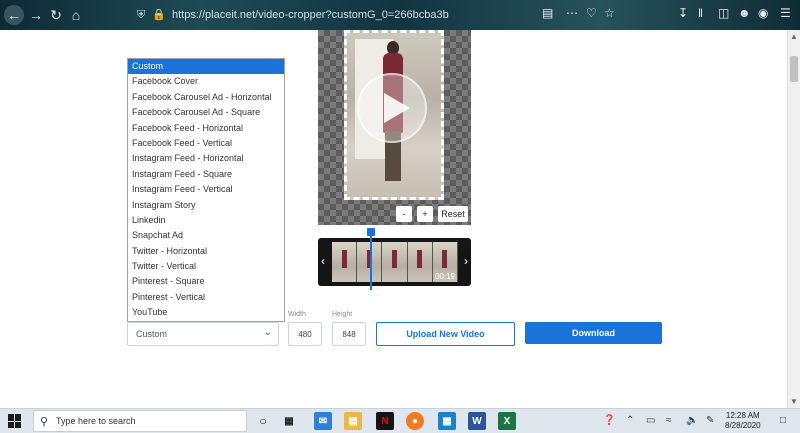 The image size is (800, 433). I want to click on preset-option: Twitter - Vertical, so click(206, 266).